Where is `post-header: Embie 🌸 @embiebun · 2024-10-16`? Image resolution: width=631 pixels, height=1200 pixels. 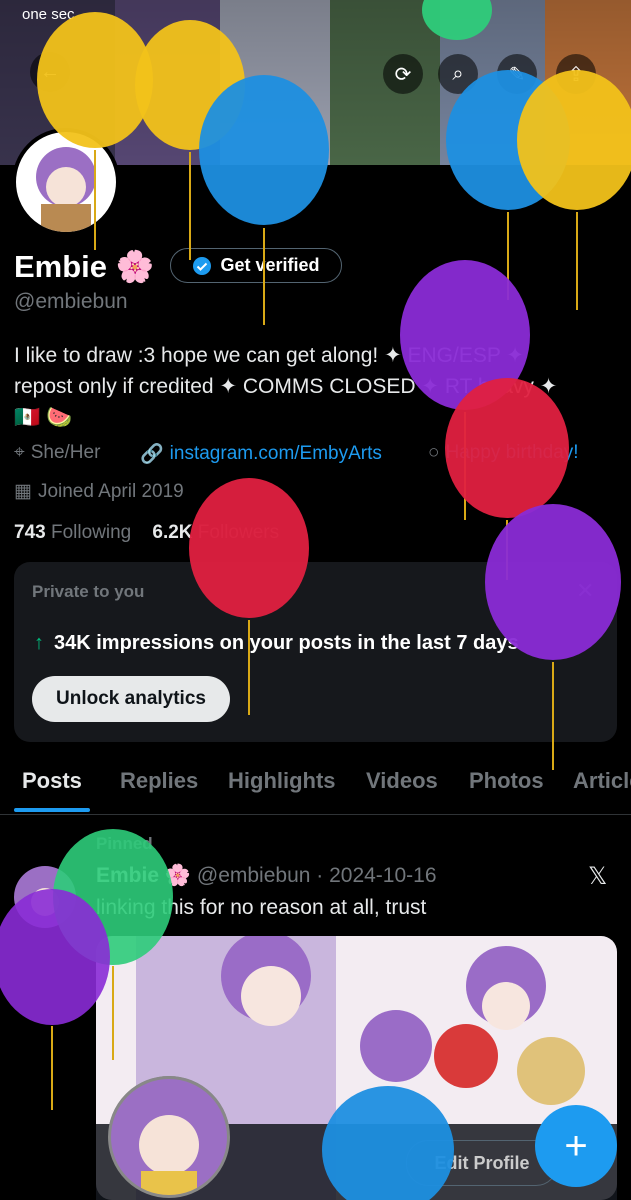
post-header: Embie 🌸 @embiebun · 2024-10-16 is located at coordinates (266, 875).